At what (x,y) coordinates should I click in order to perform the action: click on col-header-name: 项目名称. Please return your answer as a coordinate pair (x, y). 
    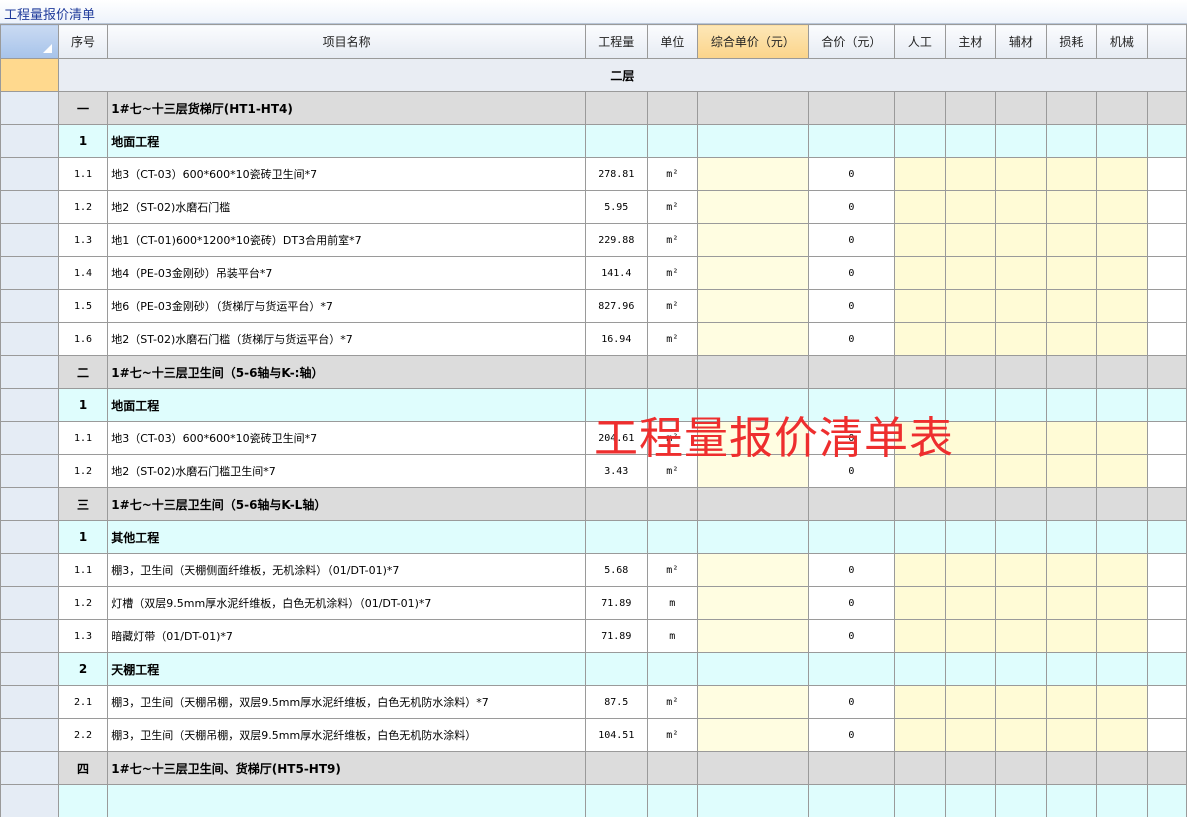
    Looking at the image, I should click on (347, 41).